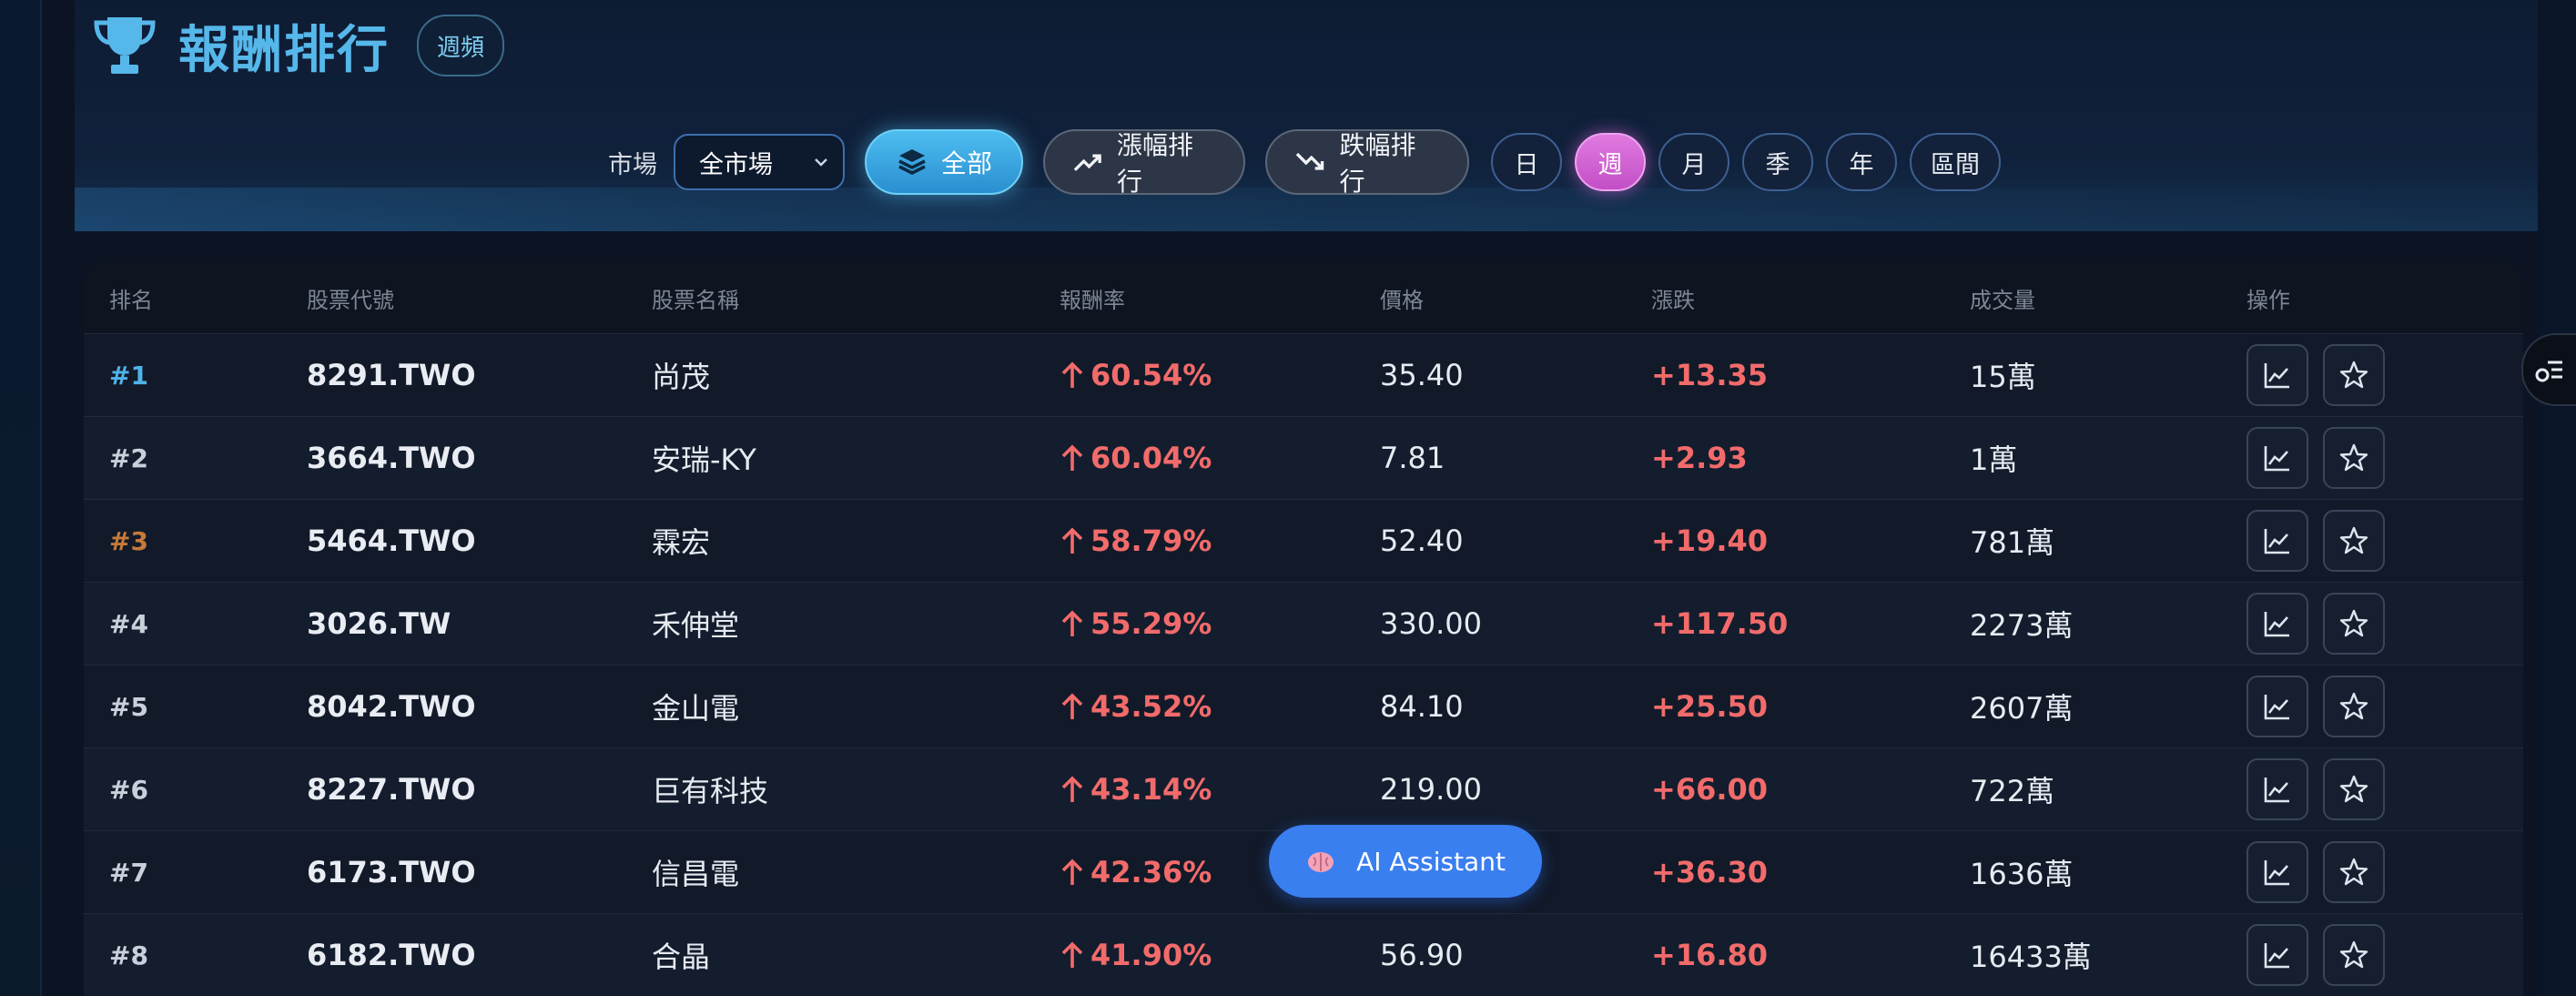  I want to click on period-quarter: 季, so click(1777, 162).